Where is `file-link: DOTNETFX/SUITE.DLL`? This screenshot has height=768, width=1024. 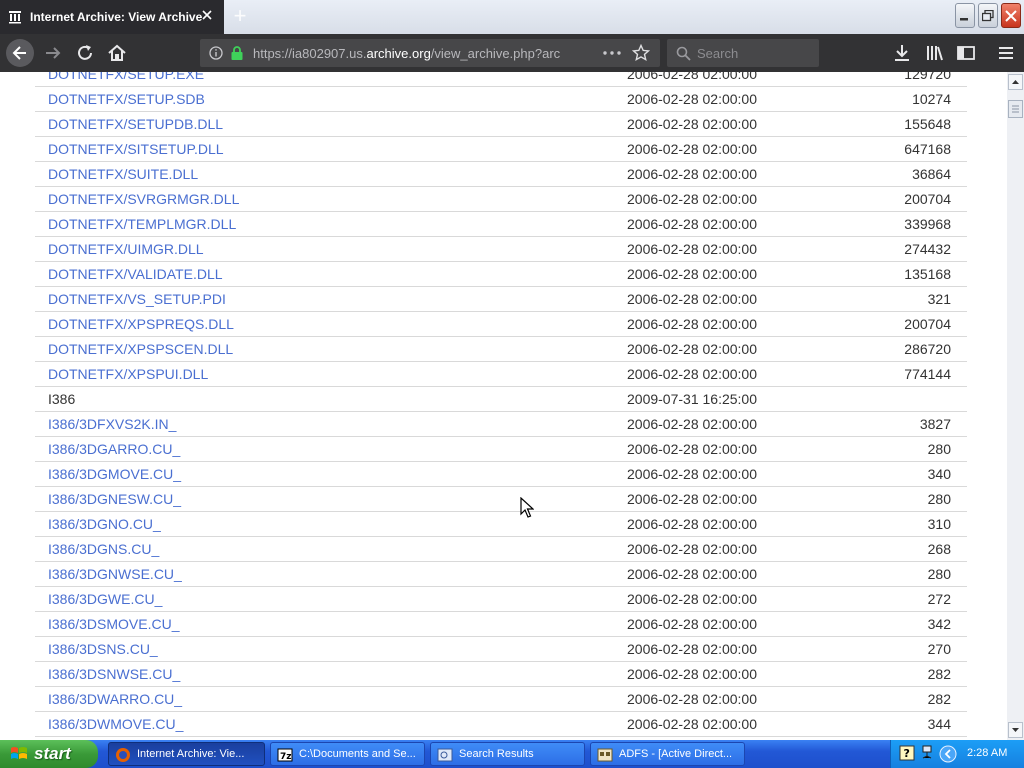
file-link: DOTNETFX/SUITE.DLL is located at coordinates (123, 174).